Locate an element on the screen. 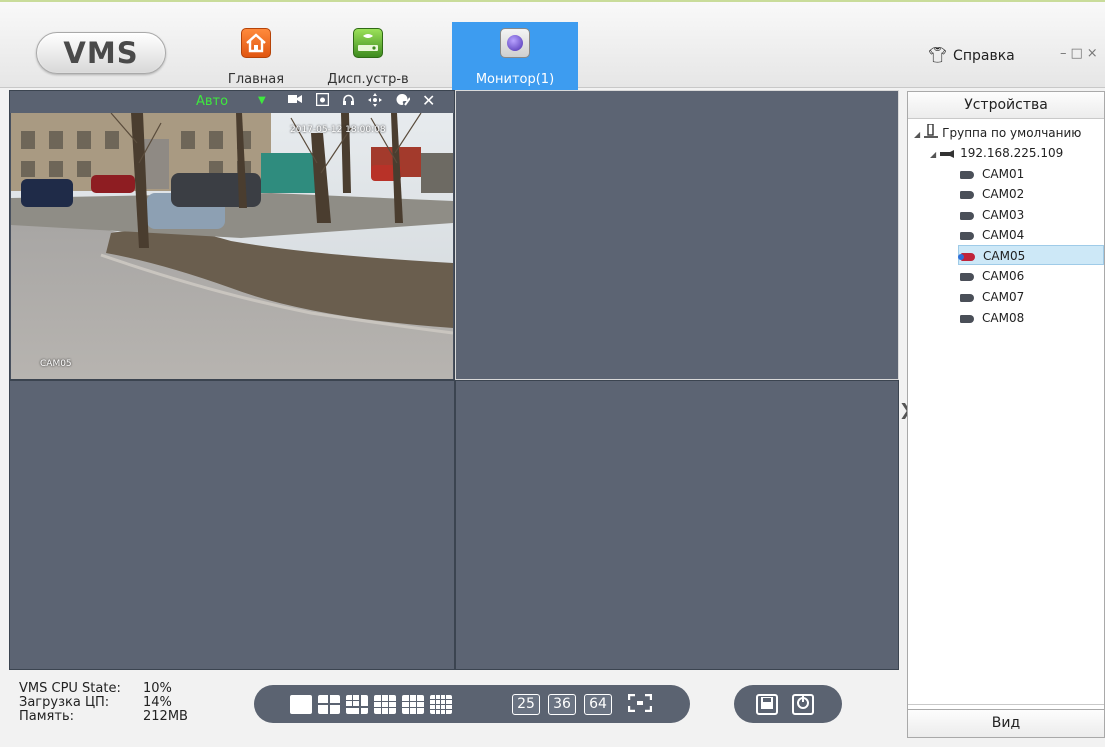  camera-label: CAM05 is located at coordinates (1004, 256).